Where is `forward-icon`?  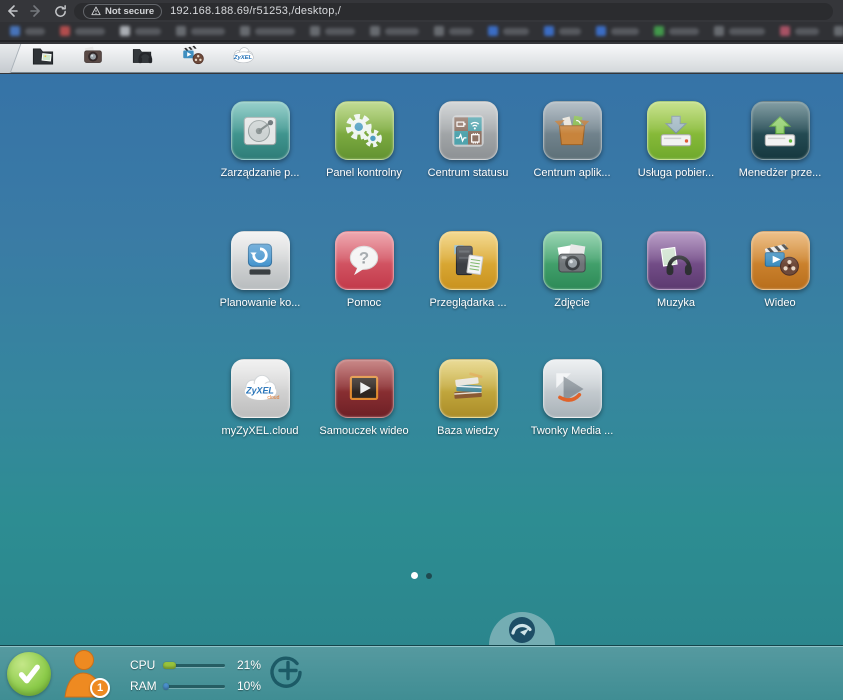
forward-icon is located at coordinates (36, 11).